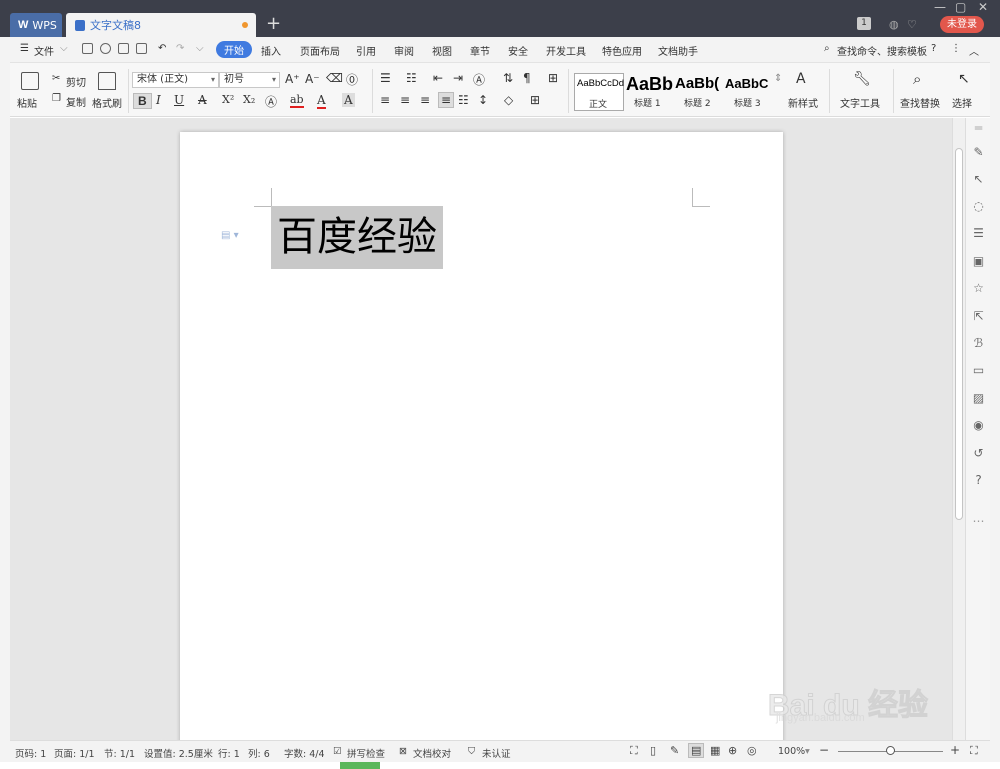  I want to click on chevron-down-icon: ⌵, so click(64, 48).